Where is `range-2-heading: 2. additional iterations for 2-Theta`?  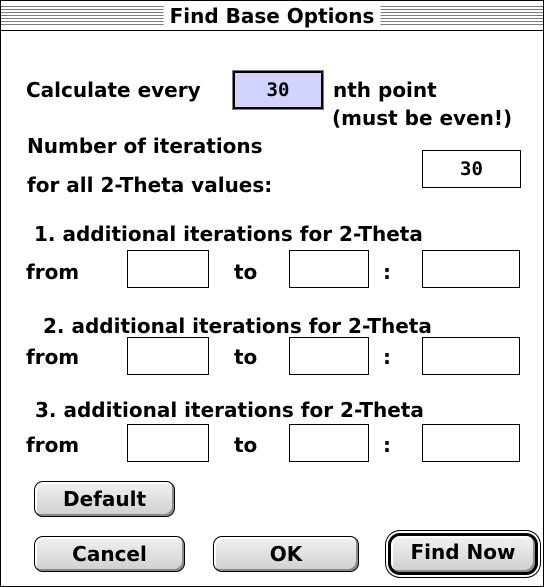
range-2-heading: 2. additional iterations for 2-Theta is located at coordinates (237, 326).